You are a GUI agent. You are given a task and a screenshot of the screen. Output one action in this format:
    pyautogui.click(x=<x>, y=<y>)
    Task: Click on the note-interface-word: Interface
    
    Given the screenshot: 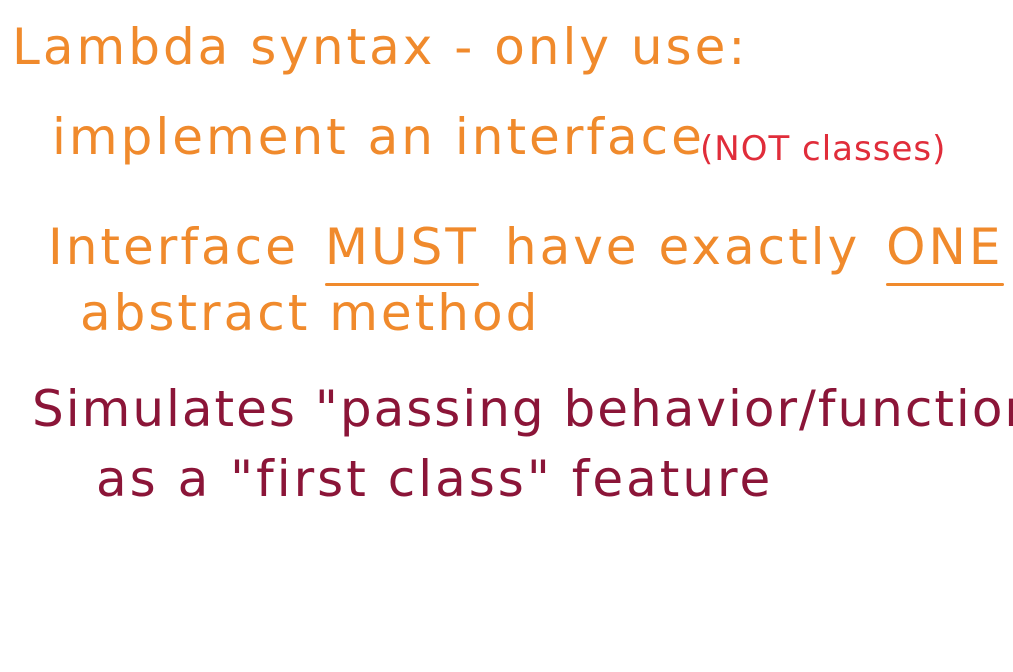 What is the action you would take?
    pyautogui.click(x=173, y=247)
    